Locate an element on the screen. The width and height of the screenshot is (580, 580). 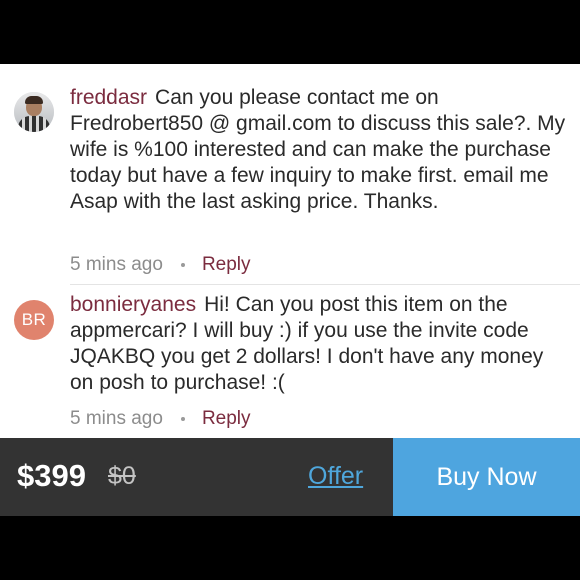
original-price: $0 is located at coordinates (122, 476).